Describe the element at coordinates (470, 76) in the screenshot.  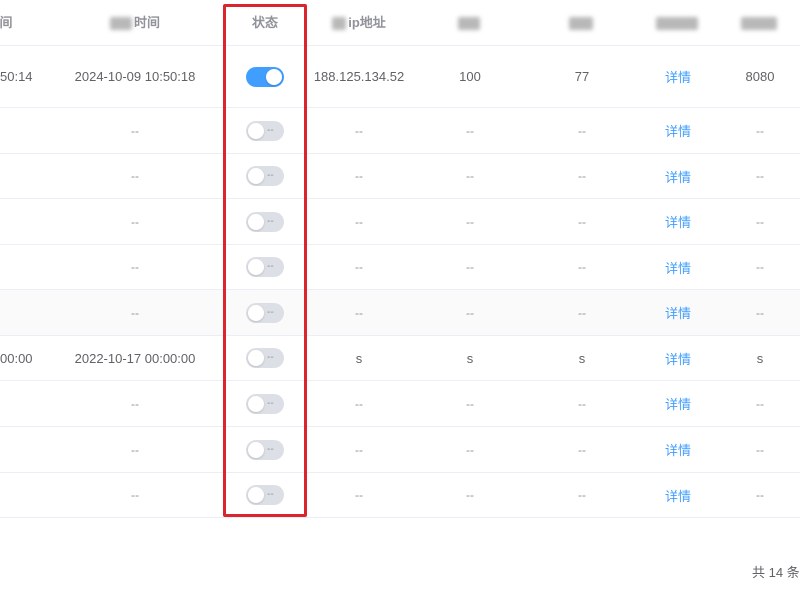
I see `col5-cell-text: 100` at that location.